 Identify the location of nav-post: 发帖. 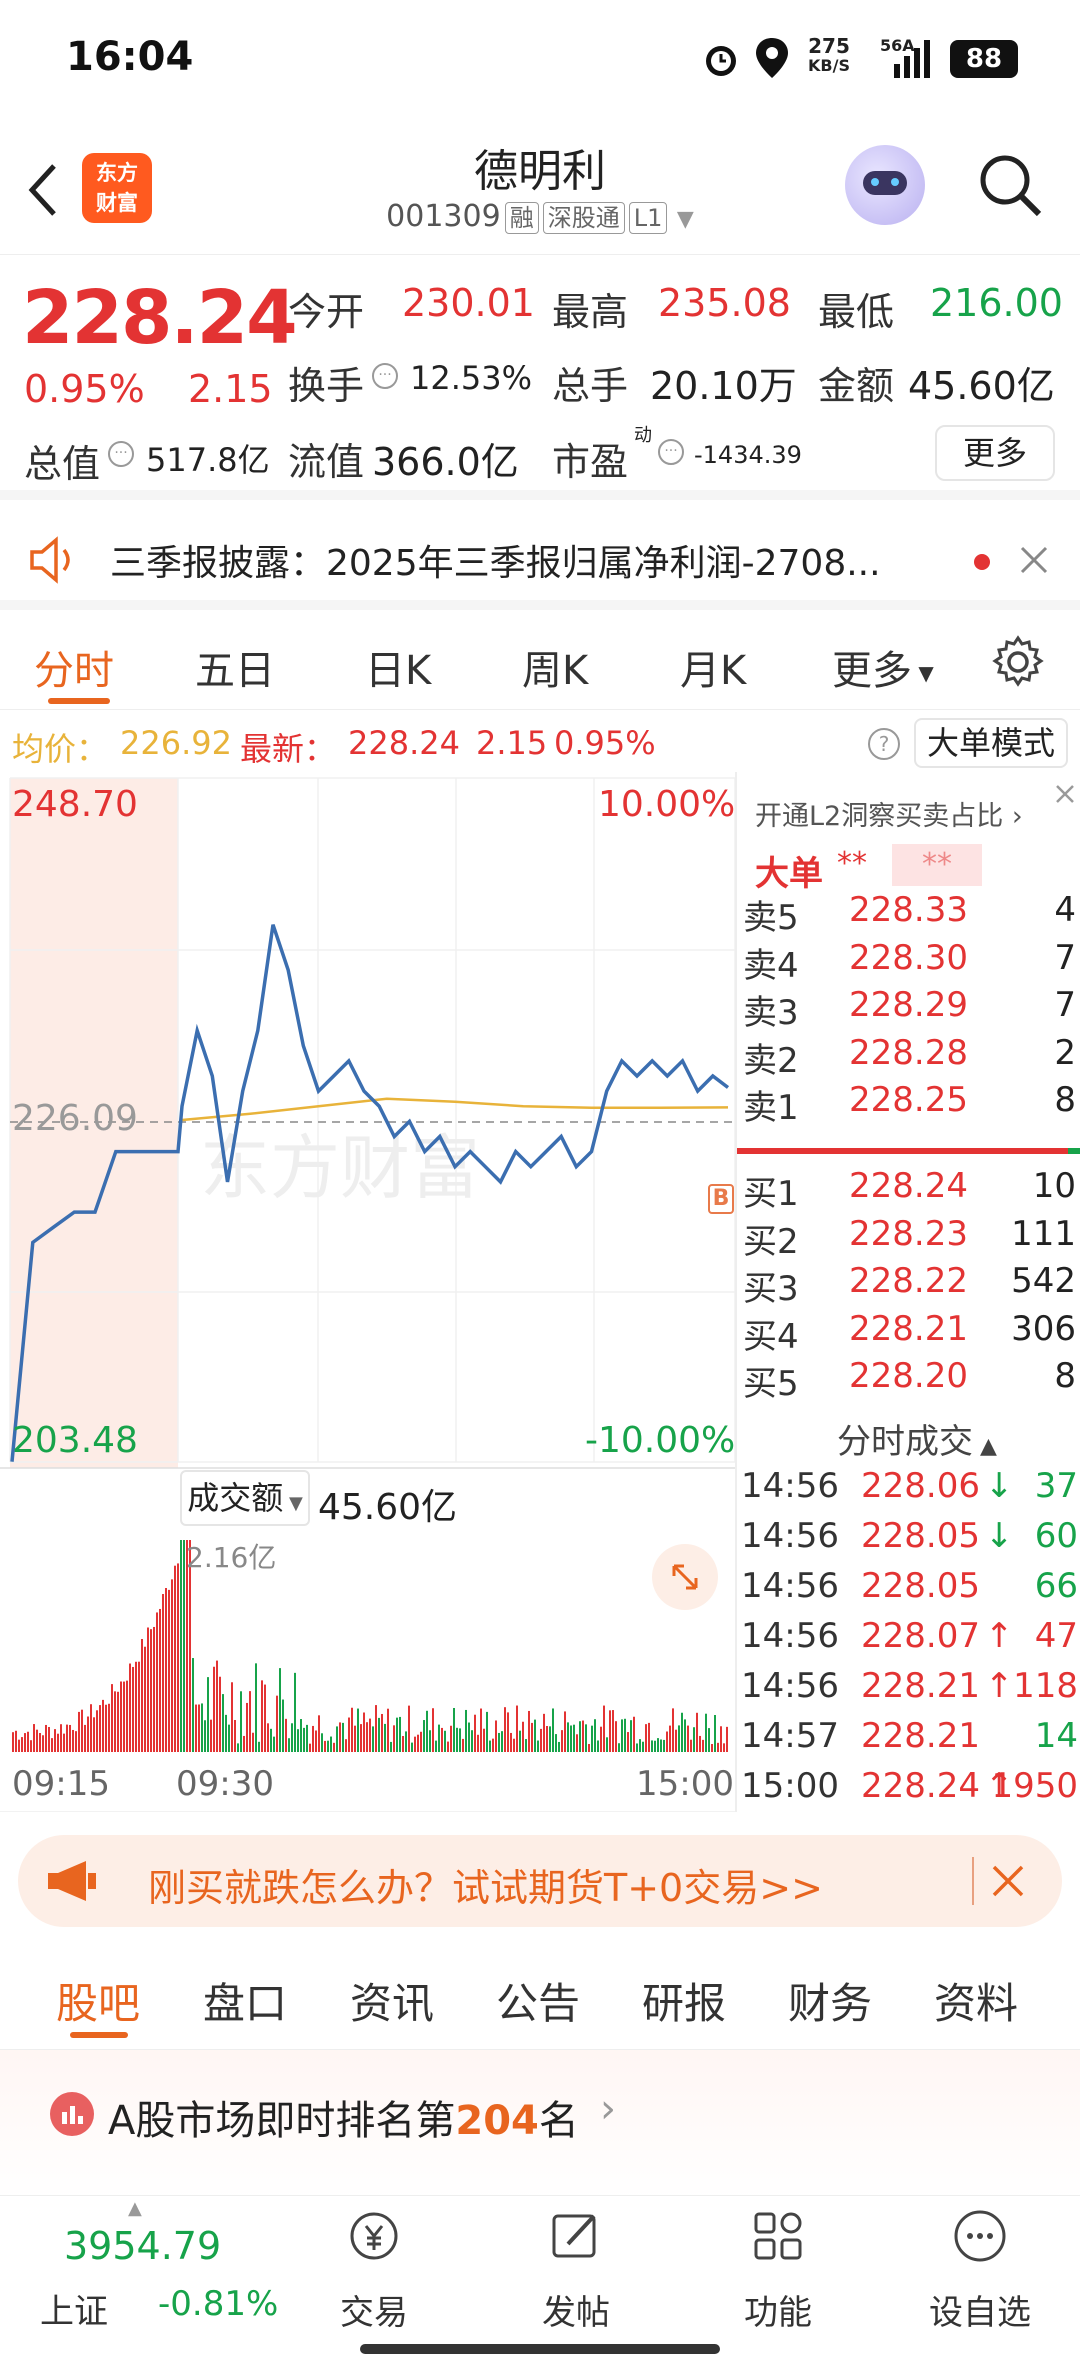
(576, 2270).